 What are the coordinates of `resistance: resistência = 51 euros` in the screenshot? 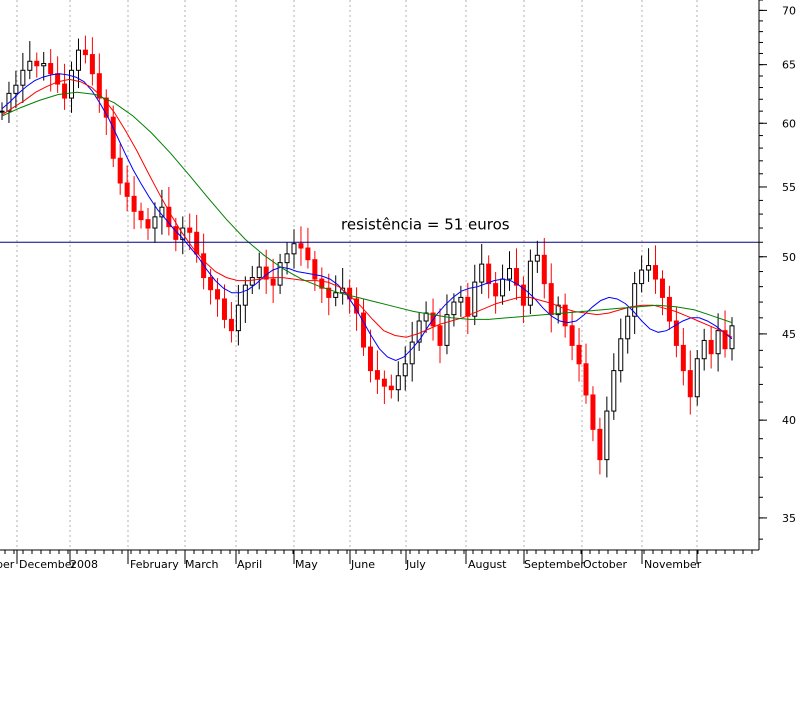 It's located at (379, 229).